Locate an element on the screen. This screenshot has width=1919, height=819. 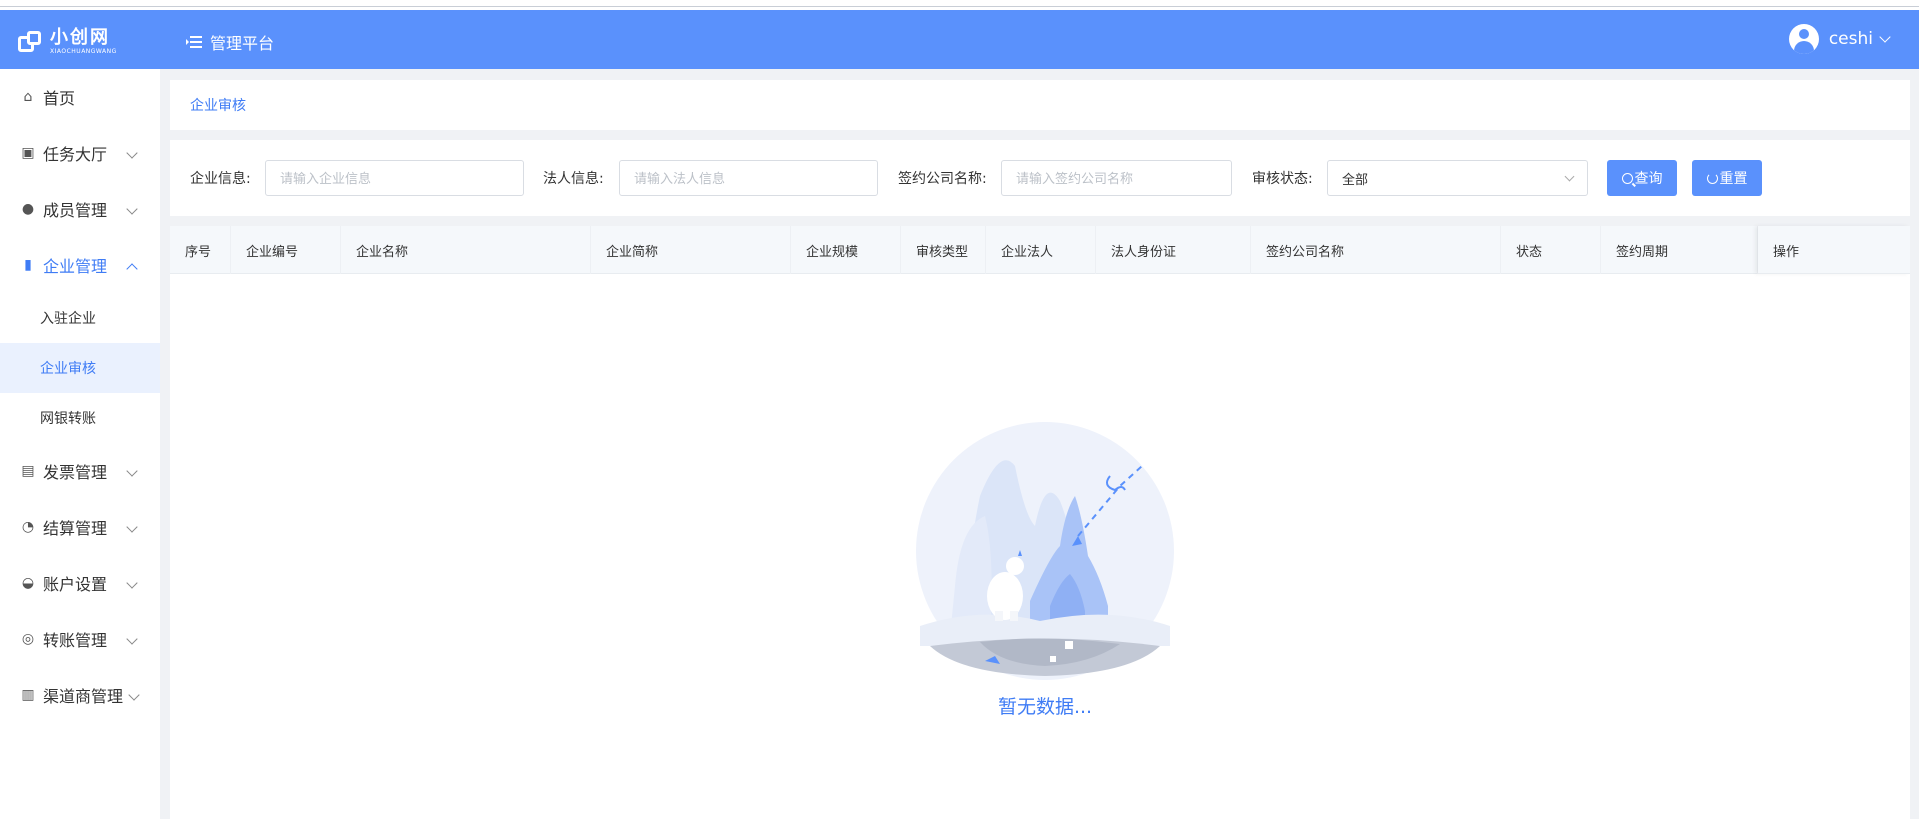
sidebar-subitem-label: 入驻企业 is located at coordinates (68, 319).